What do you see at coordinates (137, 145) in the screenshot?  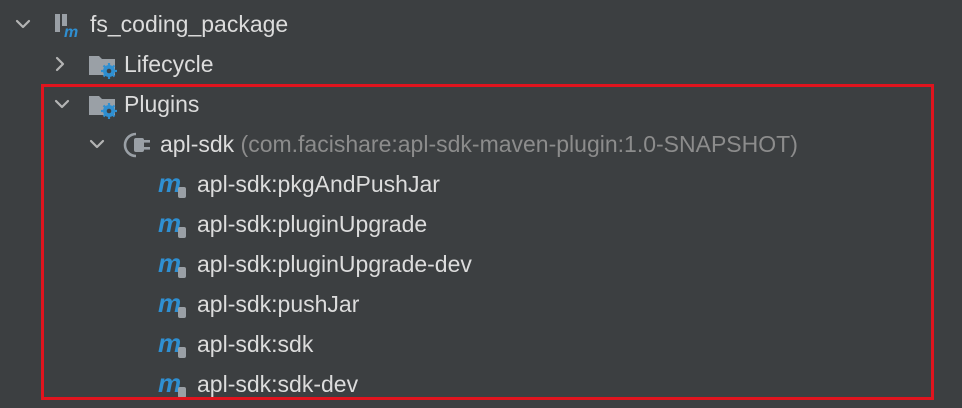 I see `plugin-icon` at bounding box center [137, 145].